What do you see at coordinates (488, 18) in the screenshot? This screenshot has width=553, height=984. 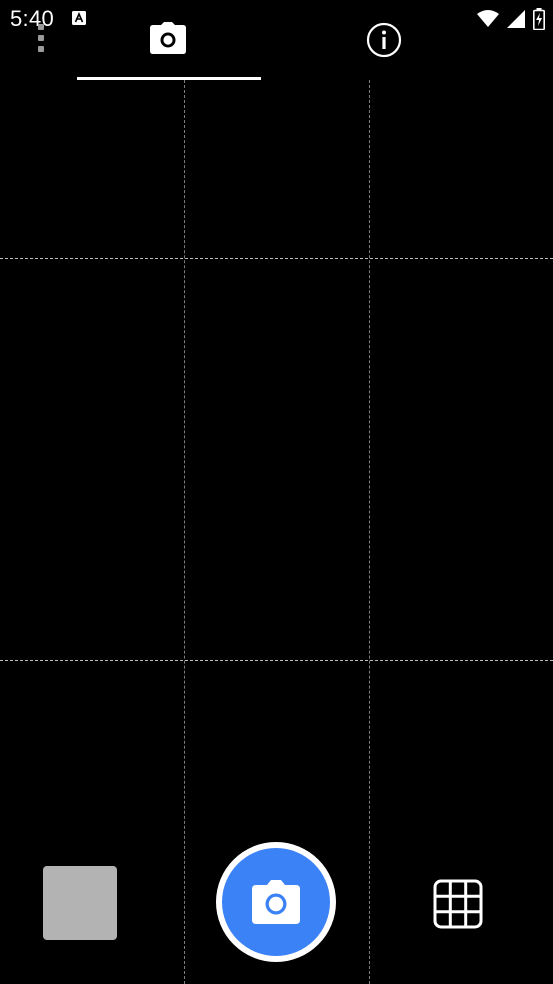 I see `wifi-icon` at bounding box center [488, 18].